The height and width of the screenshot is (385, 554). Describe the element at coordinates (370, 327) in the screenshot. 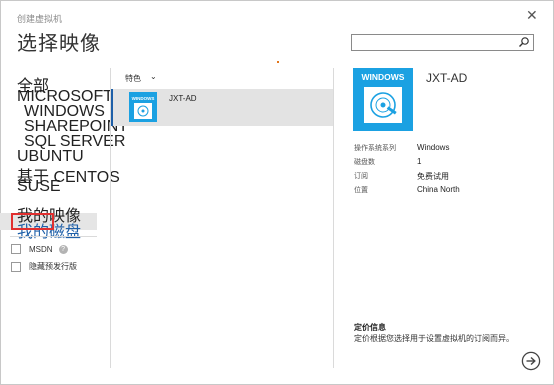

I see `pricing-title: 定价信息` at that location.